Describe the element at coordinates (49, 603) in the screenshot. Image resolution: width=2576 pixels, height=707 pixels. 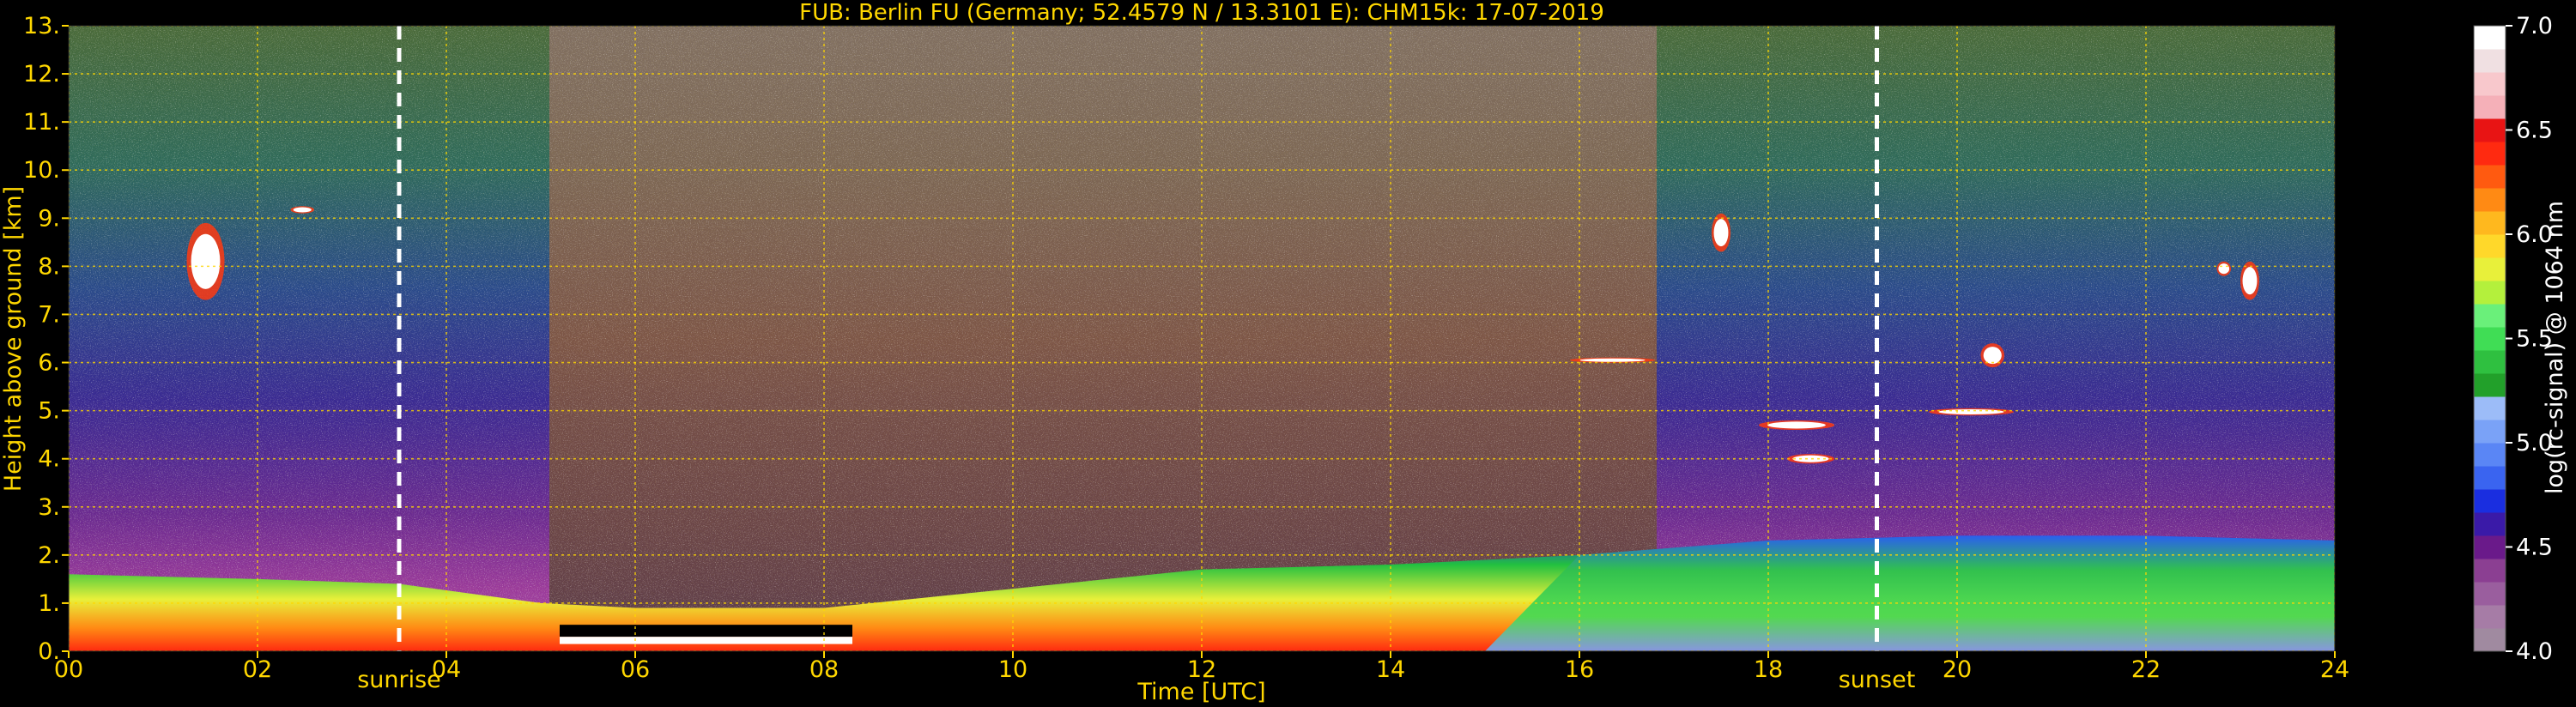
I see `y-tick-label: 1.` at that location.